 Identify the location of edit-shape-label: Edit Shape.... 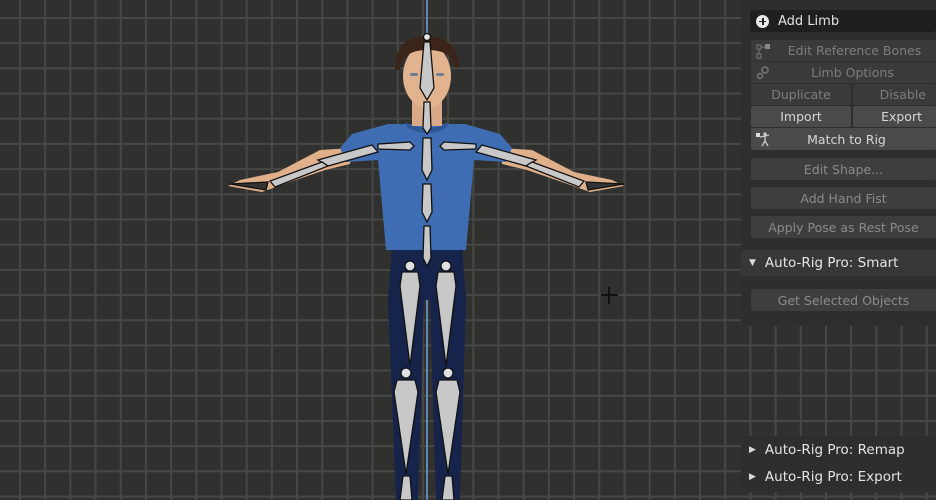
(843, 169).